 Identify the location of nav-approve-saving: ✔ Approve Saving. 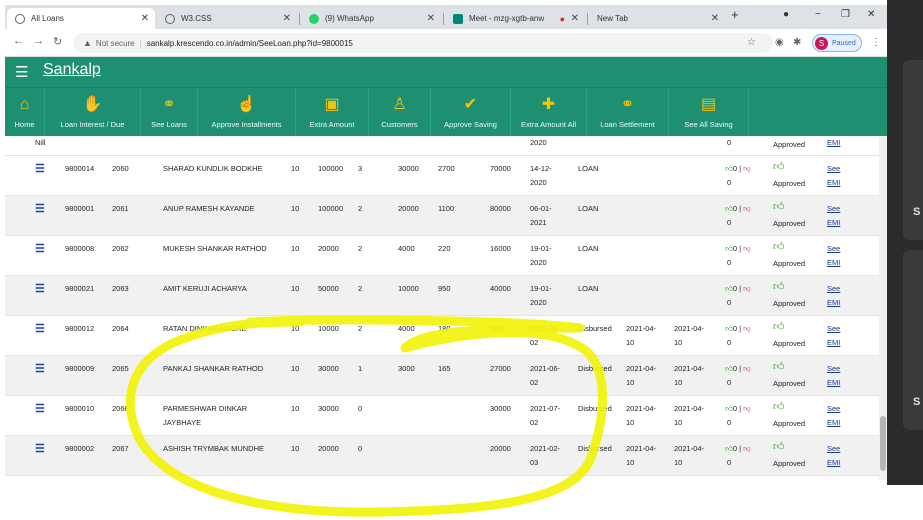
(471, 112).